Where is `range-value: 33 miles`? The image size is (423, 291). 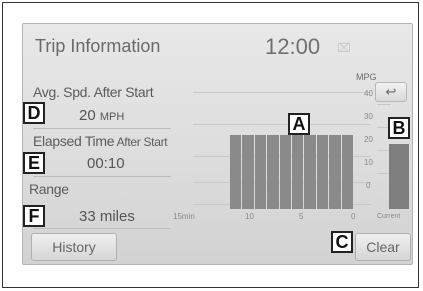
range-value: 33 miles is located at coordinates (107, 216).